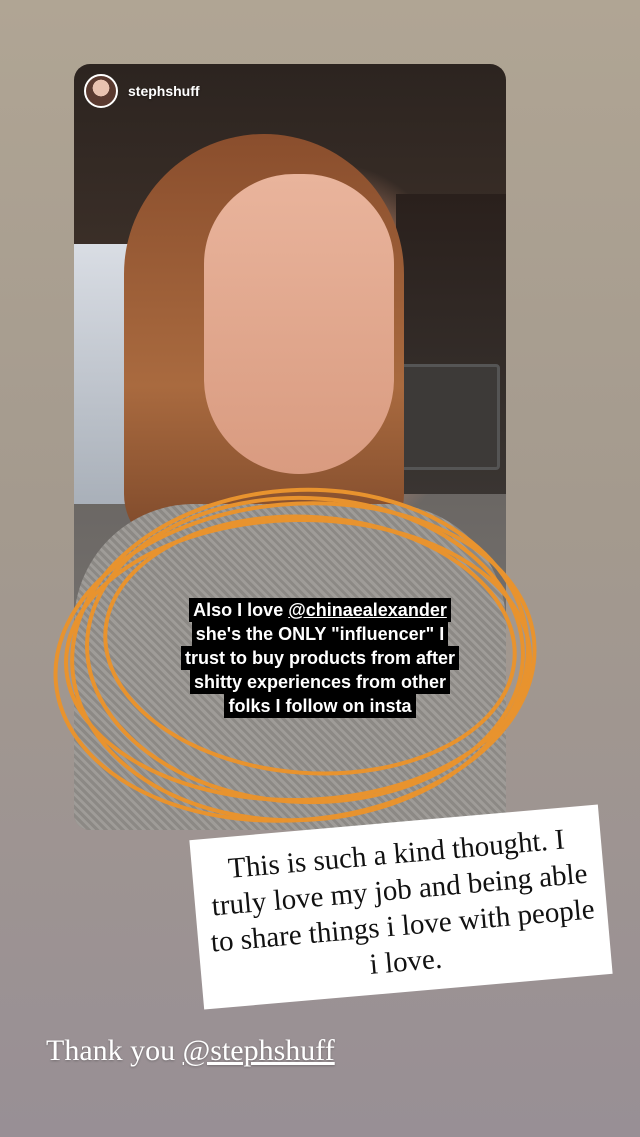 The image size is (640, 1137). What do you see at coordinates (259, 1050) in the screenshot?
I see `thanks-mention-link: @stephshuff` at bounding box center [259, 1050].